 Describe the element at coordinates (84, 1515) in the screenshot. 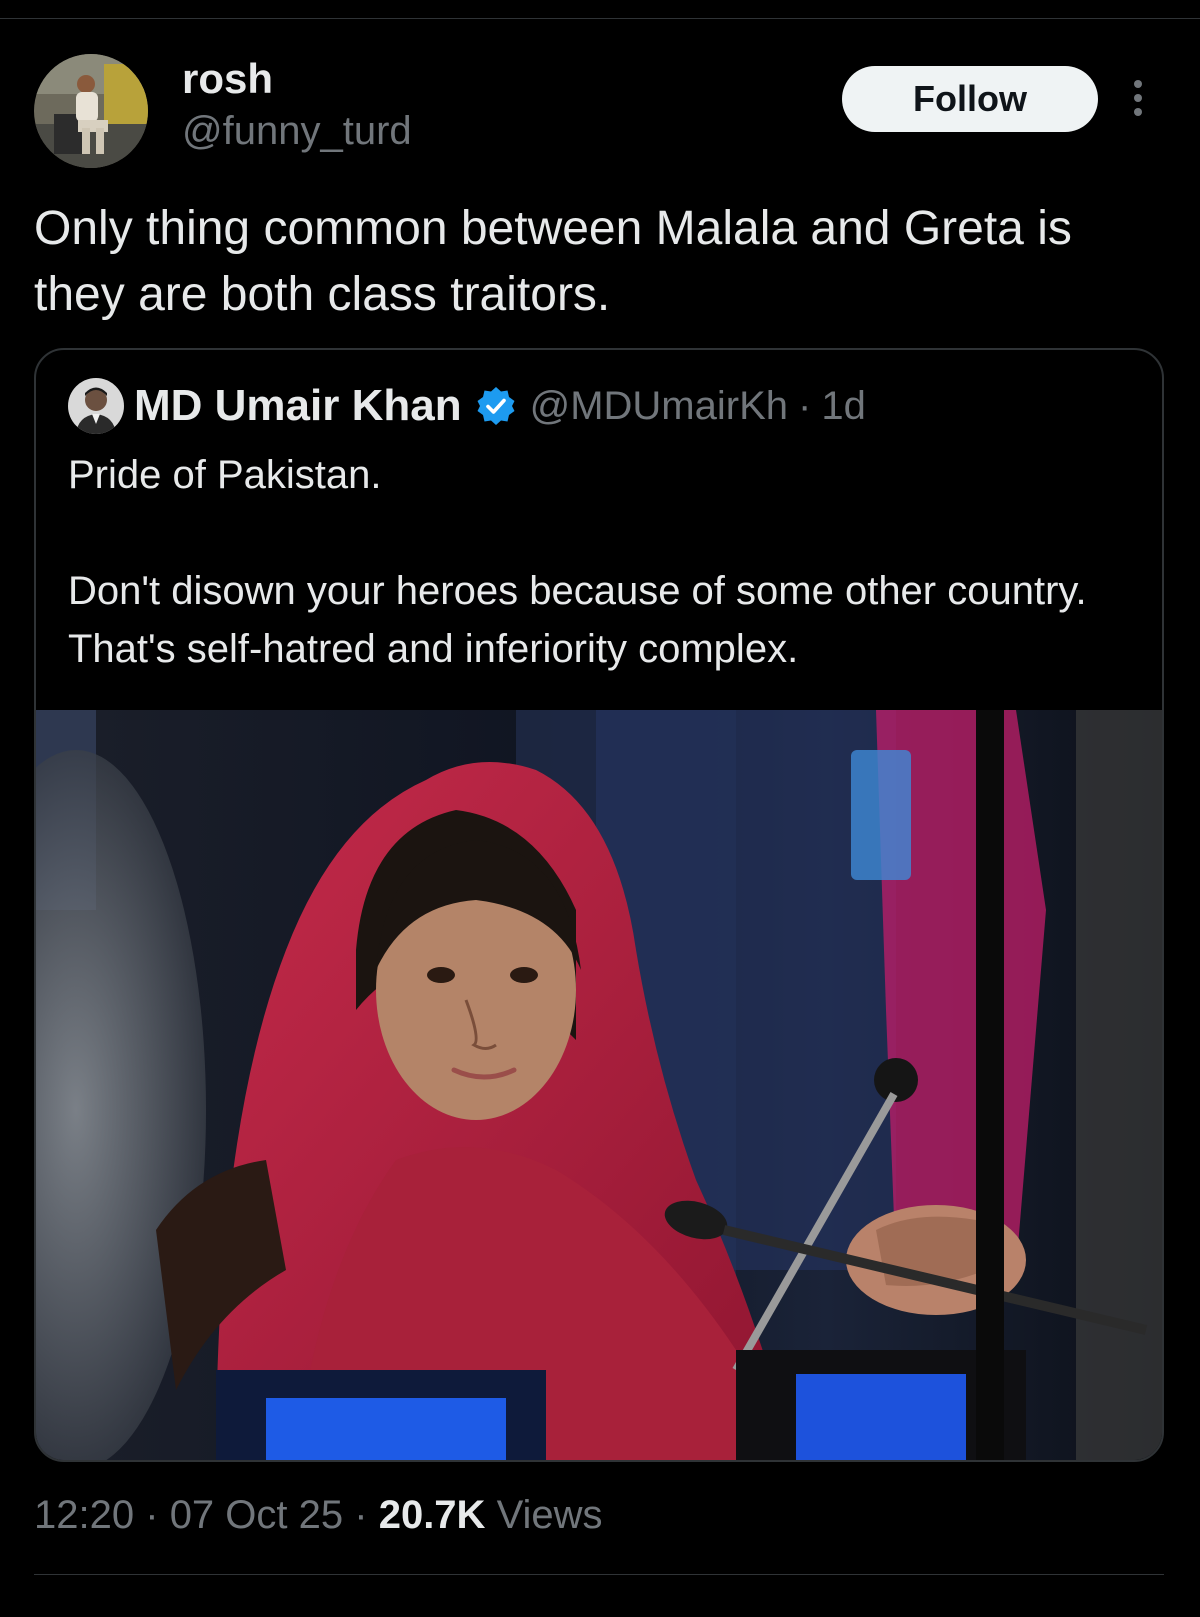

I see `post-time: 12:20` at that location.